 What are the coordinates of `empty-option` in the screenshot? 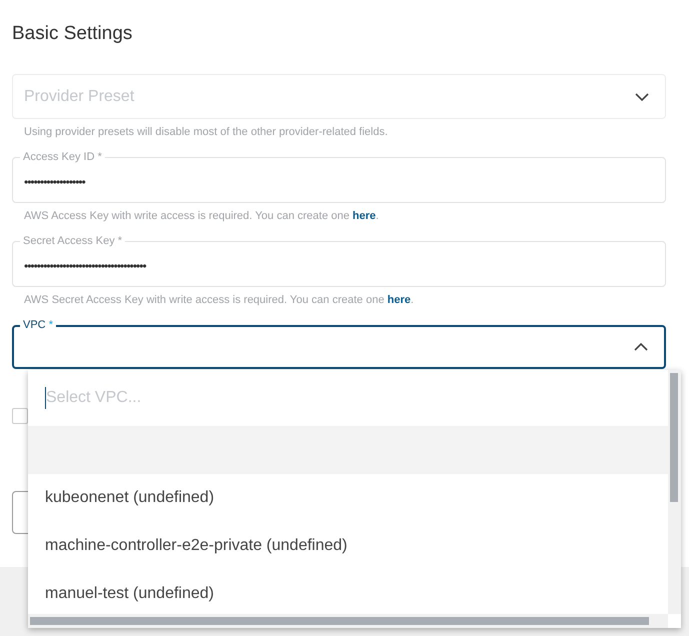 It's located at (348, 450).